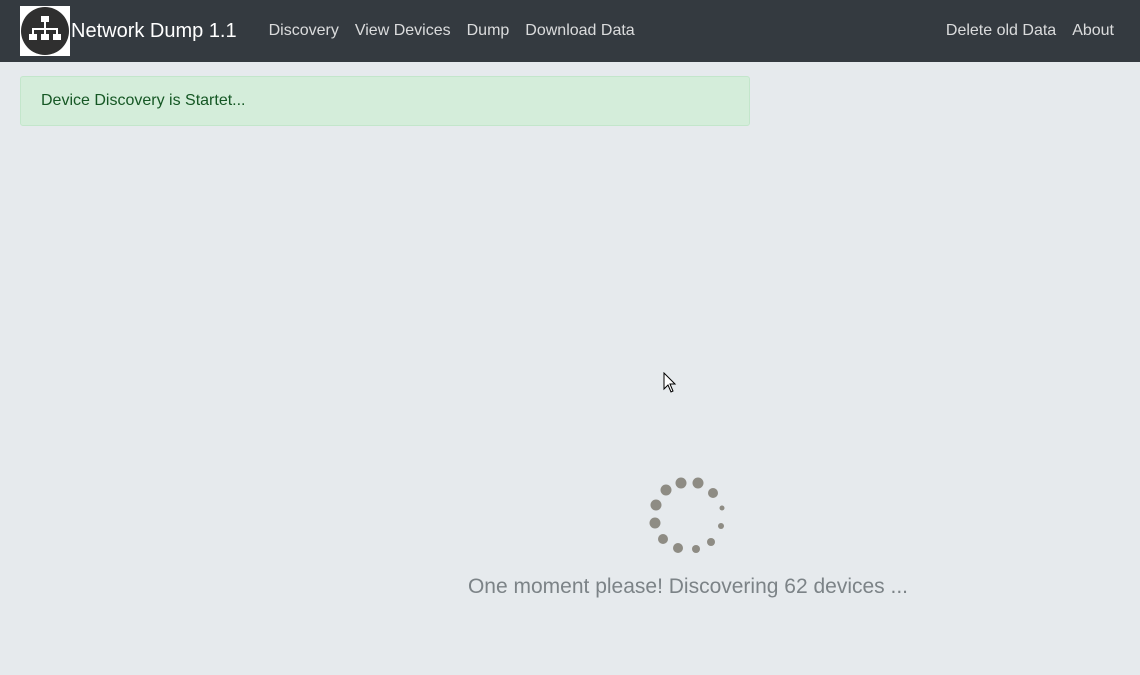  What do you see at coordinates (154, 30) in the screenshot?
I see `app-title: Network Dump 1.1` at bounding box center [154, 30].